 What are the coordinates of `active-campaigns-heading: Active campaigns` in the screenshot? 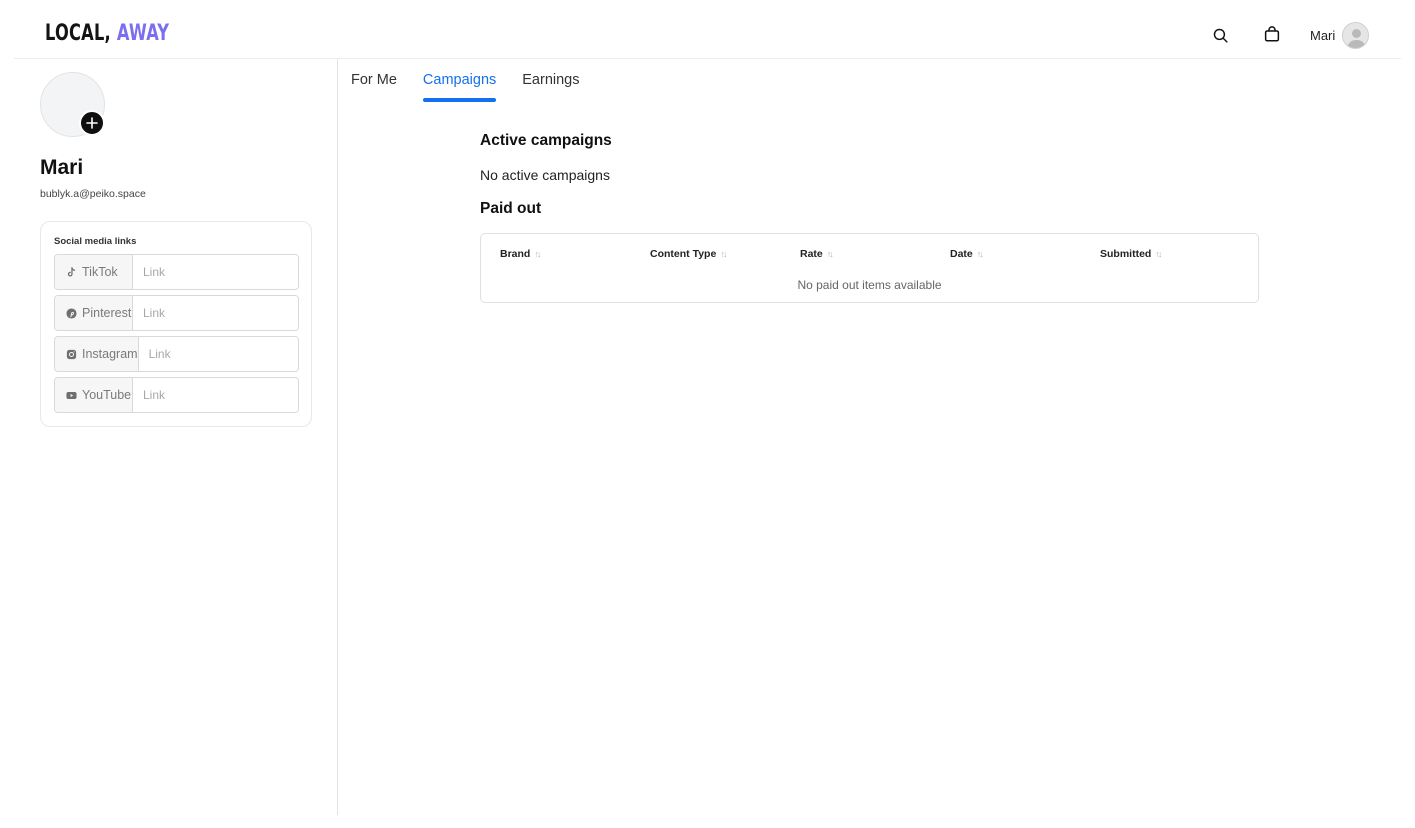 It's located at (546, 140).